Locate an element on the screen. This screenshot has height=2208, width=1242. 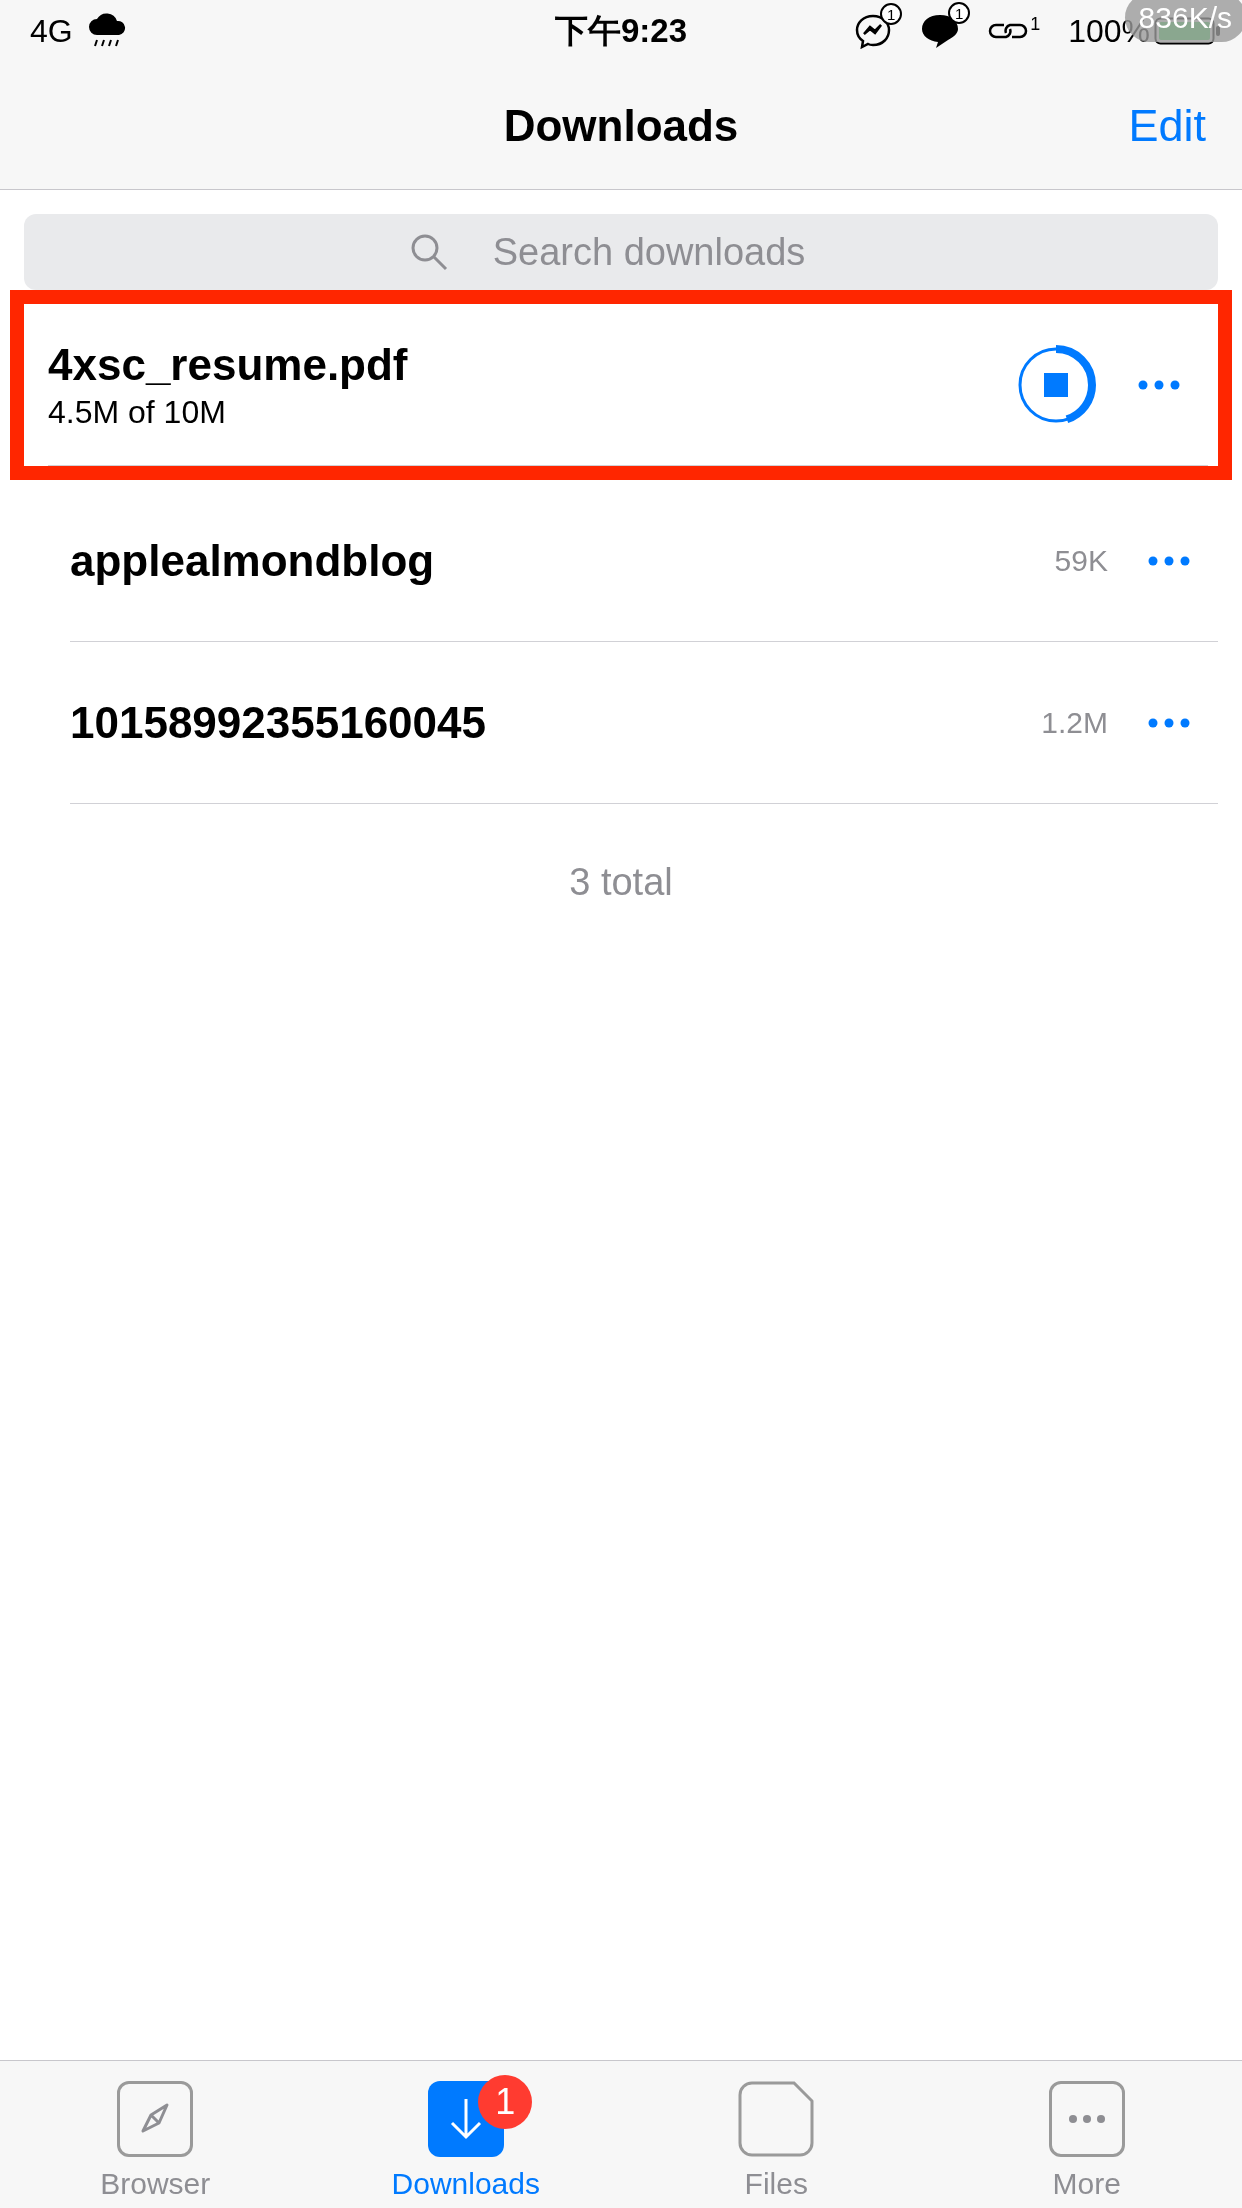
file-size: 59K is located at coordinates (1081, 561).